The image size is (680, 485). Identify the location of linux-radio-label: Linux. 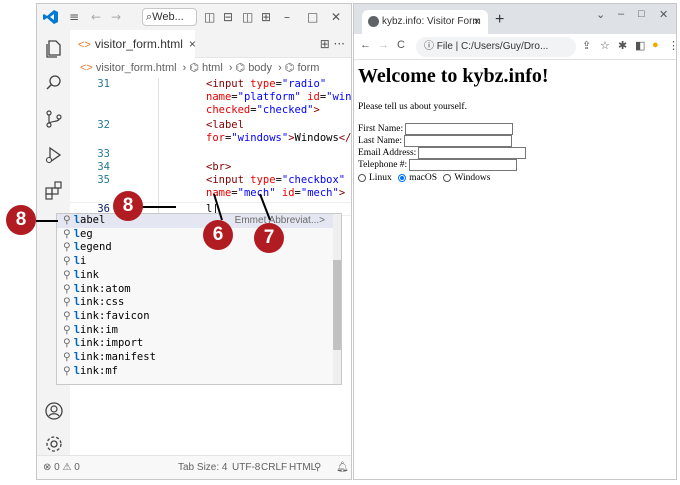
(380, 178).